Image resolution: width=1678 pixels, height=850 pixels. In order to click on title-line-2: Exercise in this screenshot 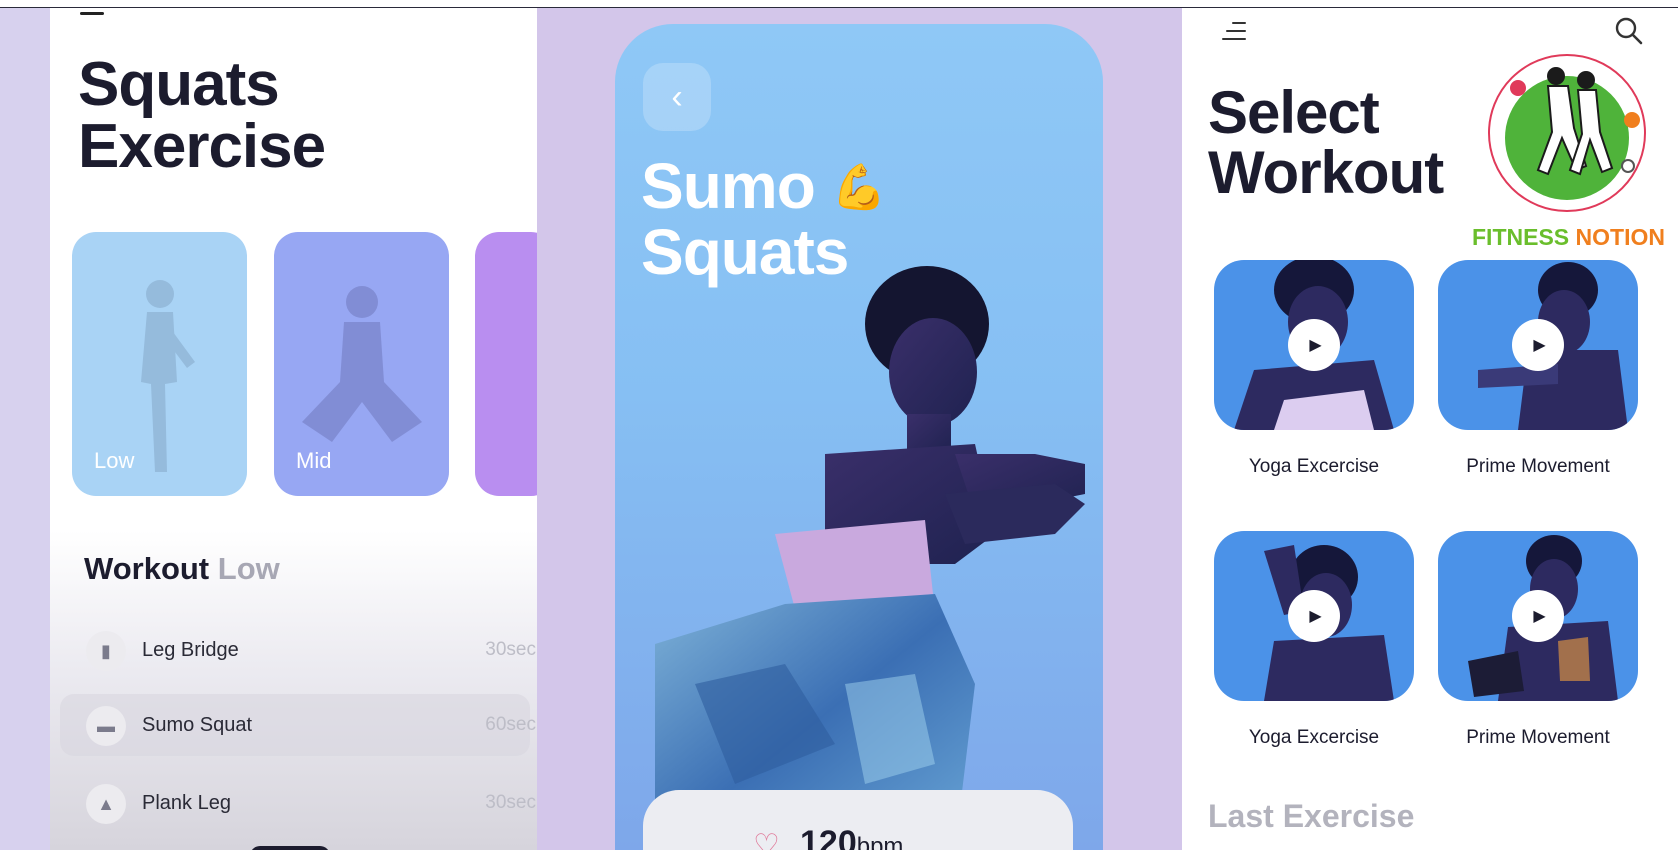, I will do `click(202, 146)`.